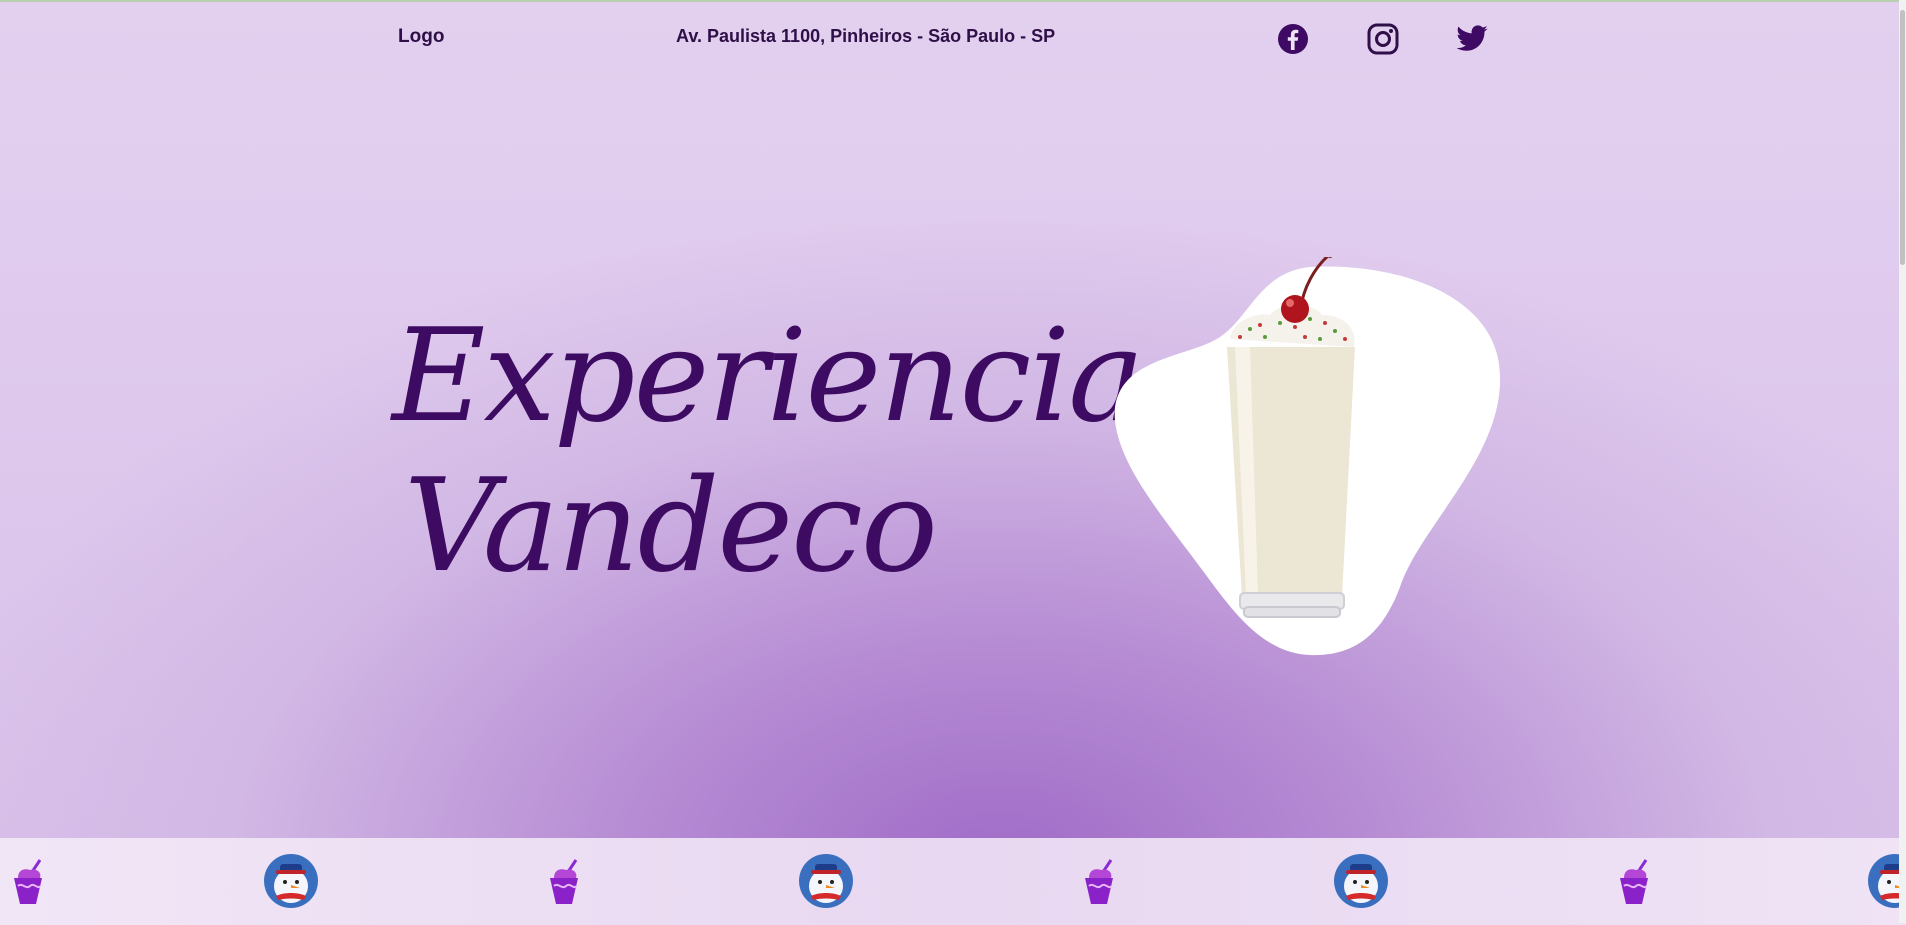  What do you see at coordinates (952, 881) in the screenshot?
I see `decorative-icon-band` at bounding box center [952, 881].